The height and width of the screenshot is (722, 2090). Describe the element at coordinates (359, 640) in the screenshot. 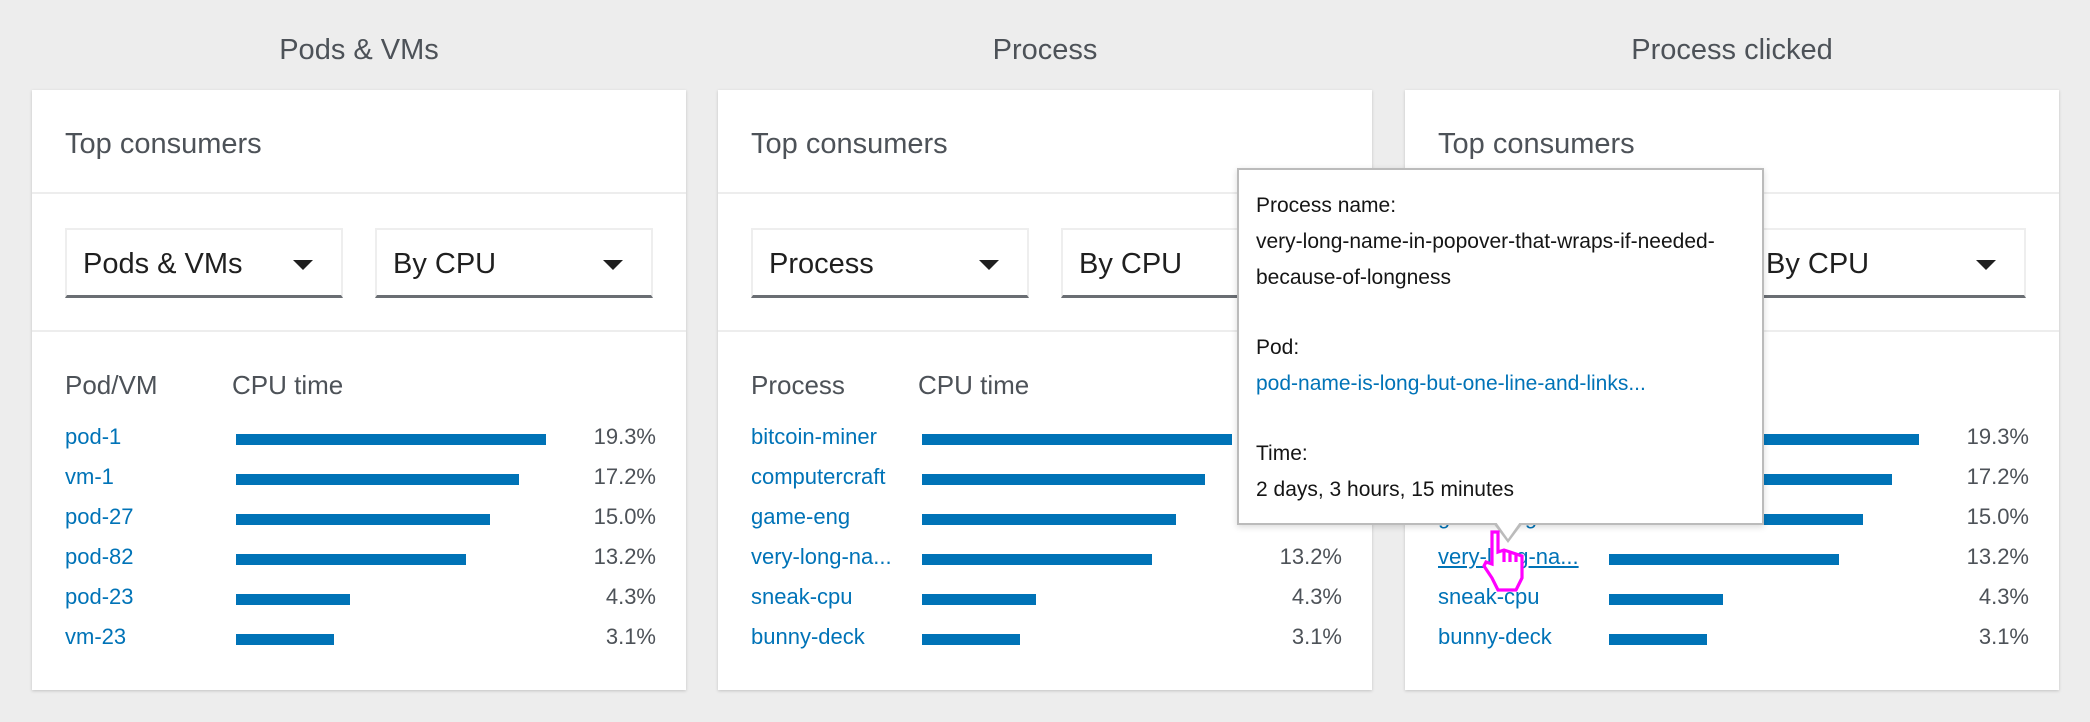

I see `table-row: vm-23 3.1%` at that location.